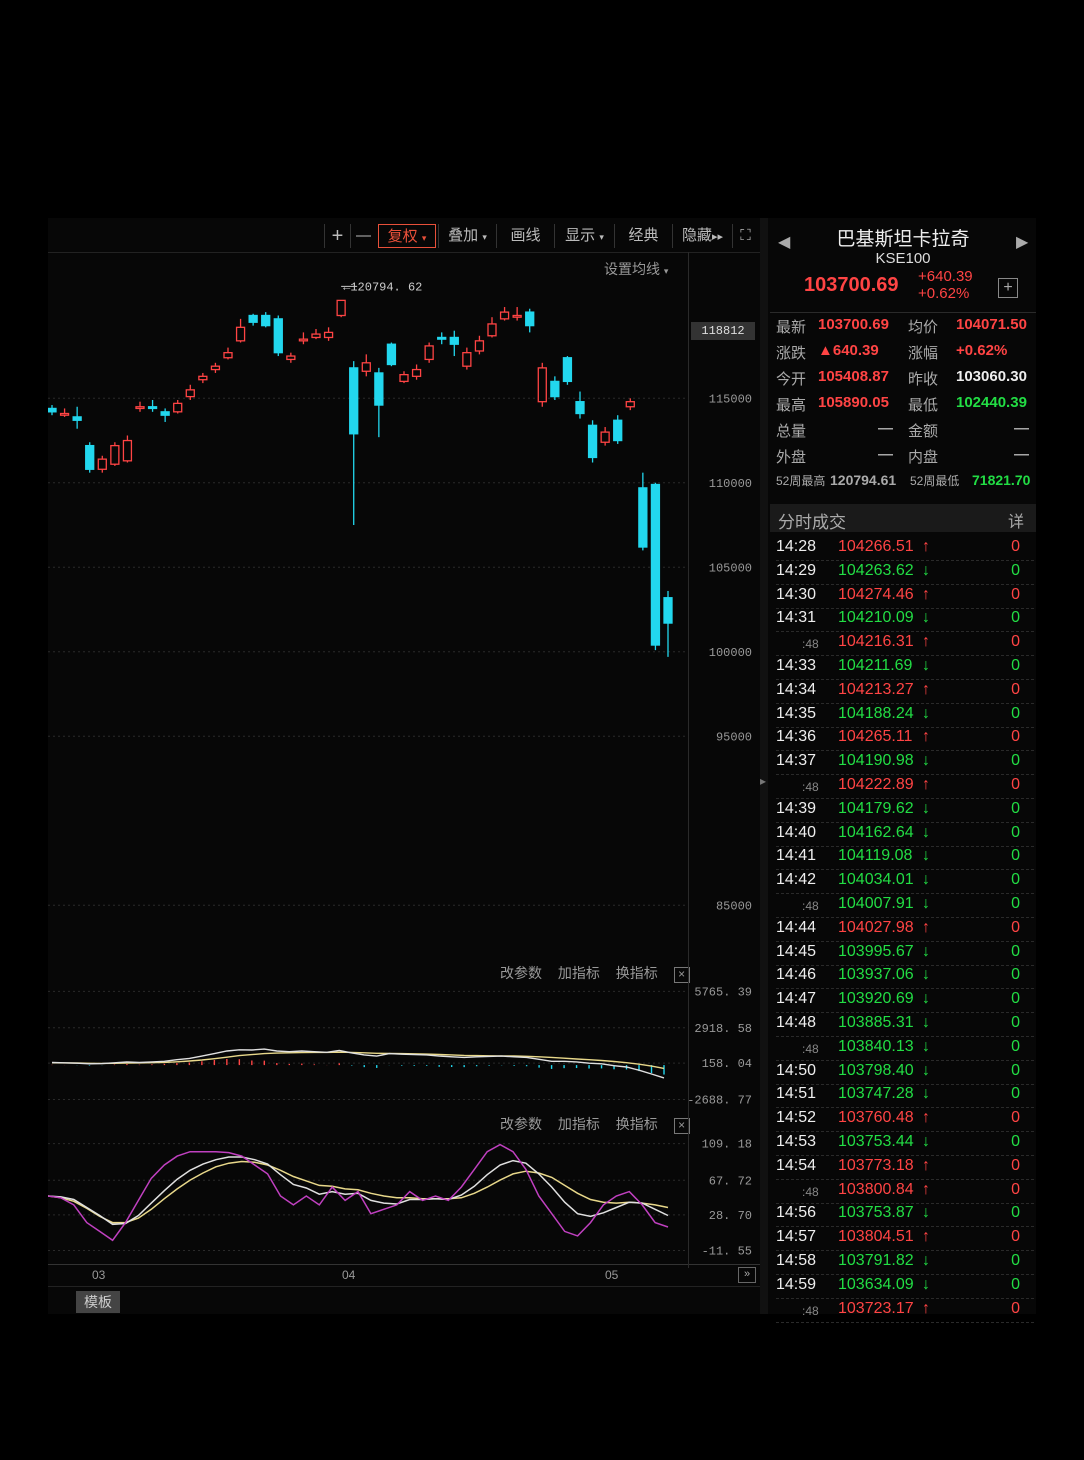 This screenshot has height=1460, width=1084. What do you see at coordinates (791, 353) in the screenshot?
I see `quote-label: 涨跌` at bounding box center [791, 353].